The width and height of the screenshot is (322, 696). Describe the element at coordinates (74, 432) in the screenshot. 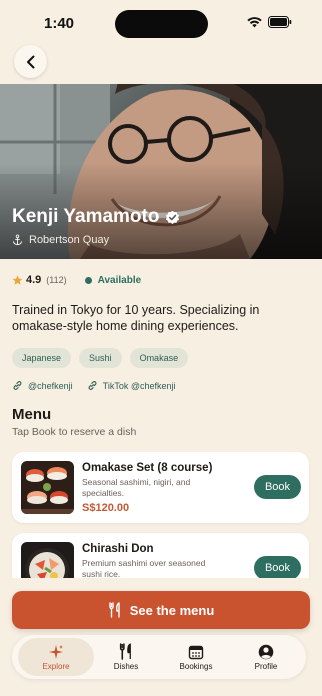

I see `menu-subtitle: Tap Book to reserve a dish` at that location.